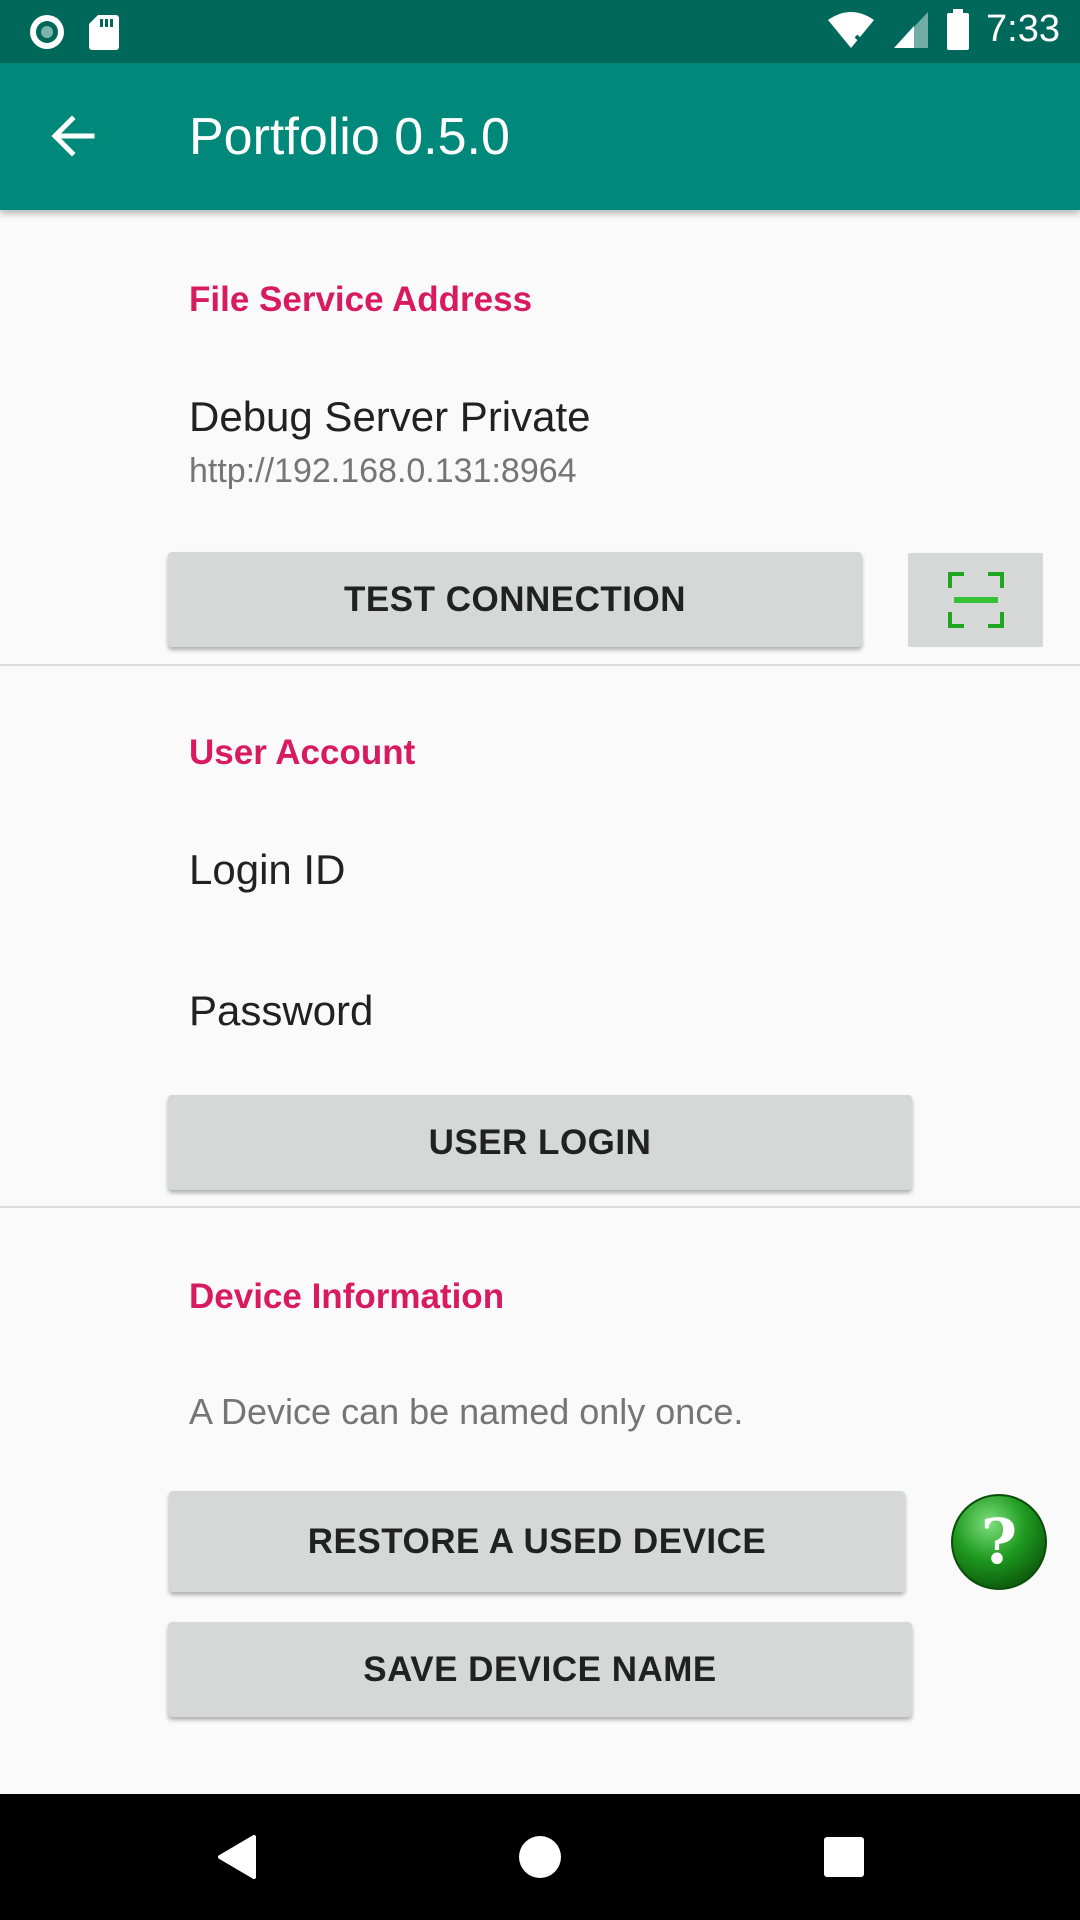 The height and width of the screenshot is (1920, 1080). Describe the element at coordinates (347, 1296) in the screenshot. I see `section-title-device-info: Device Information` at that location.